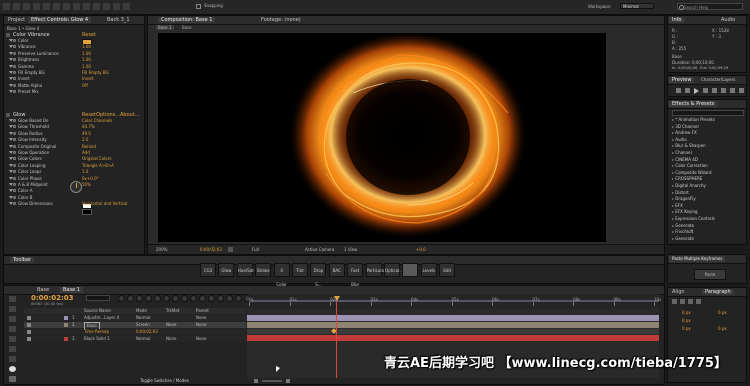 This screenshot has width=750, height=386. I want to click on layer-parent: None, so click(201, 325).